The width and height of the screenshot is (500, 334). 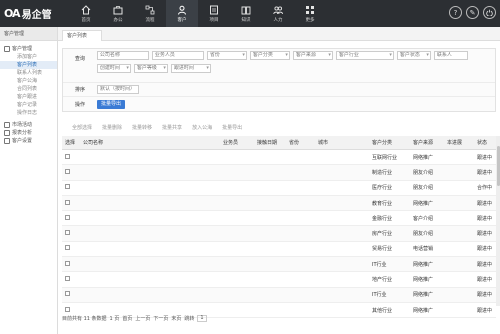 What do you see at coordinates (142, 127) in the screenshot?
I see `bulk-transfer-link: 批量转移` at bounding box center [142, 127].